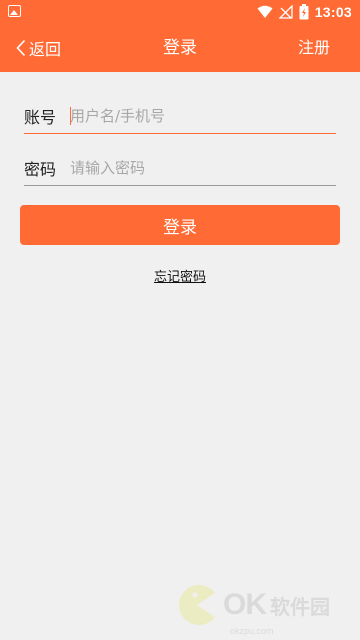 The height and width of the screenshot is (640, 360). Describe the element at coordinates (285, 12) in the screenshot. I see `no-signal-icon` at that location.